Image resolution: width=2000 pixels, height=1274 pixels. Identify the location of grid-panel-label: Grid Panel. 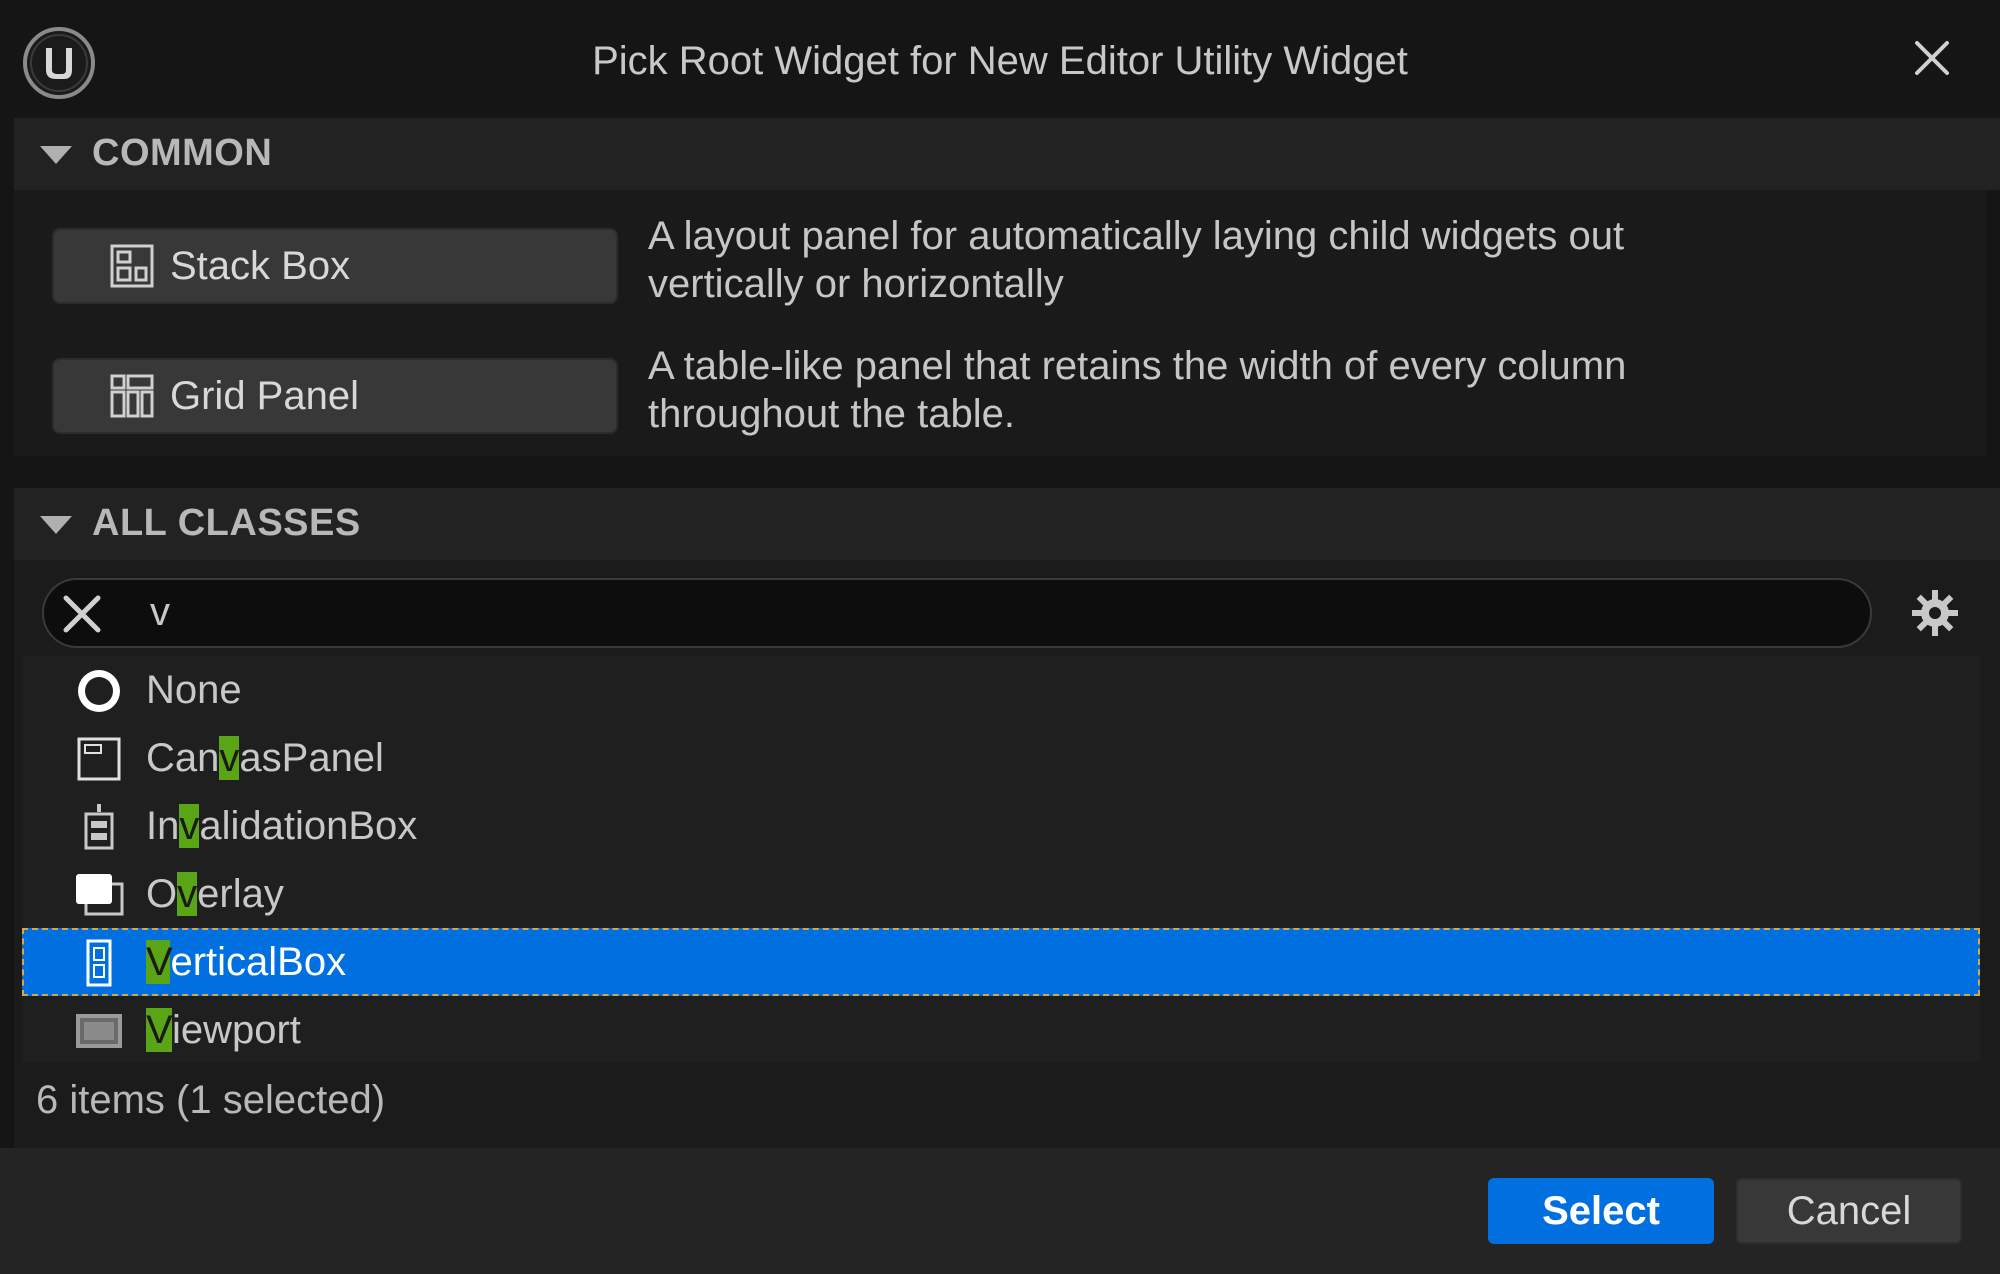
(264, 395).